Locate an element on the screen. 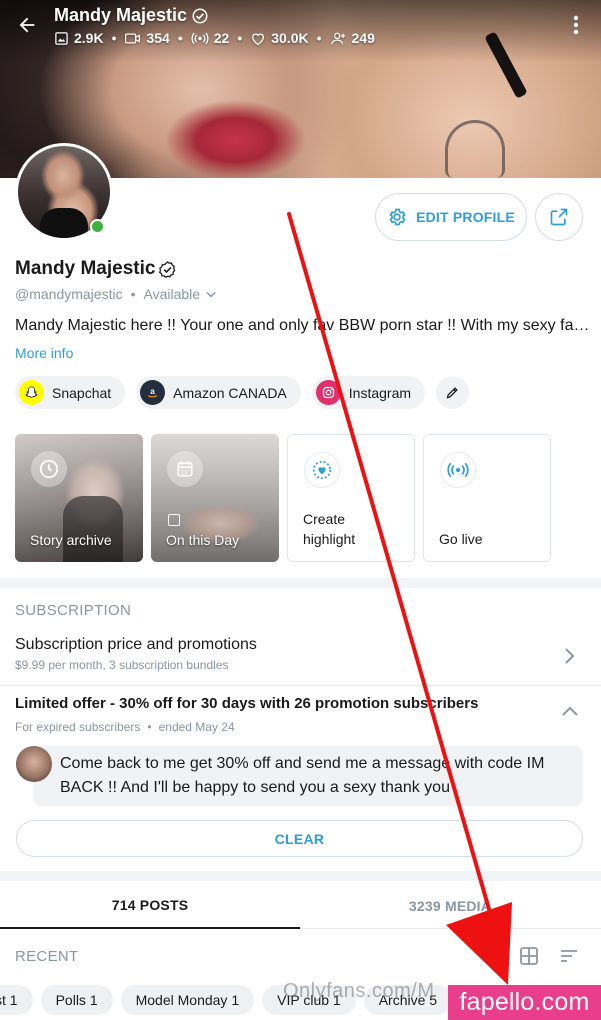 This screenshot has width=601, height=1020. users-icon is located at coordinates (337, 38).